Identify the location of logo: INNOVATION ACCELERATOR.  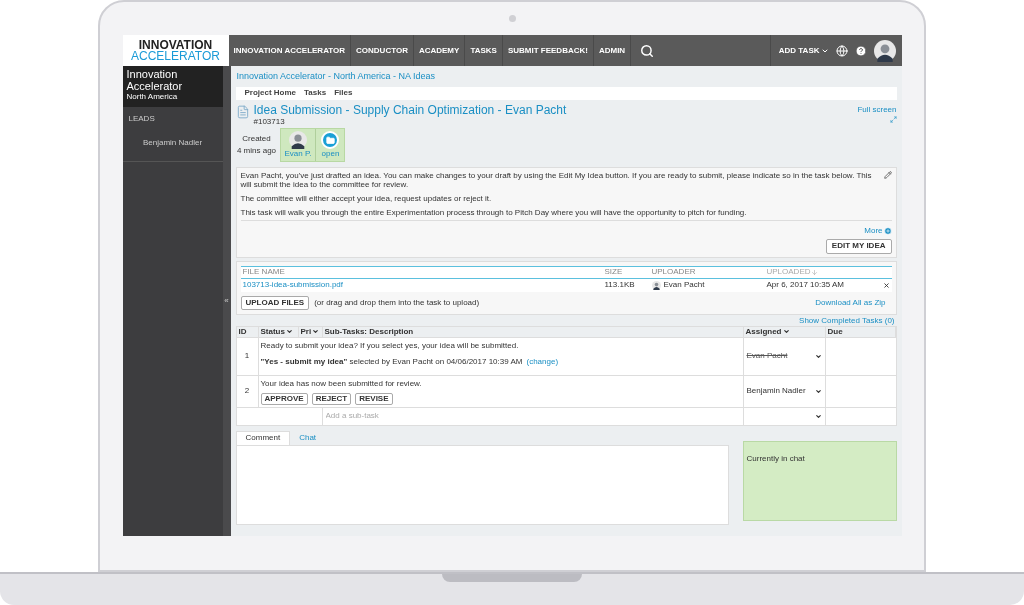
(175, 50).